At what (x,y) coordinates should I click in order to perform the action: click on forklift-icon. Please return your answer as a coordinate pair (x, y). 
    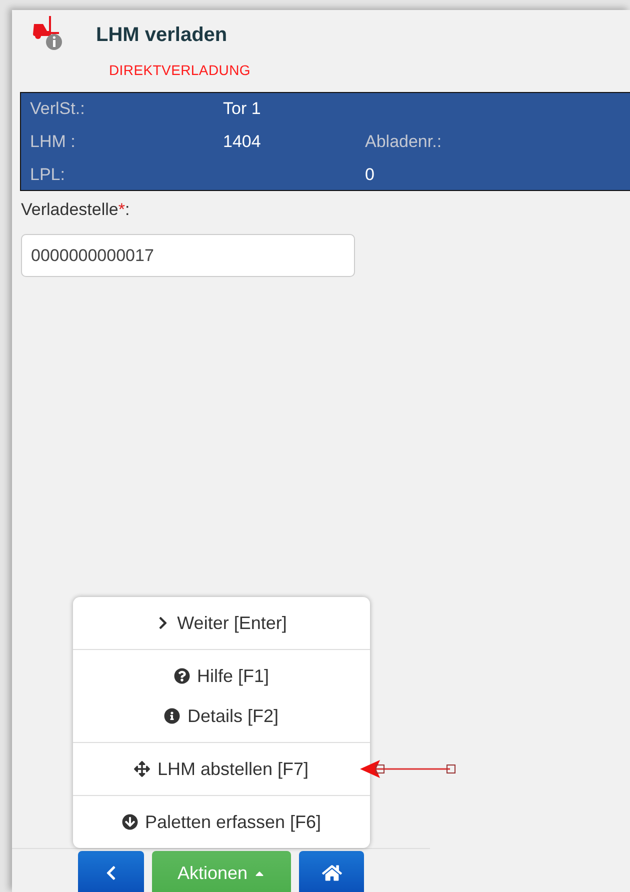
    Looking at the image, I should click on (47, 33).